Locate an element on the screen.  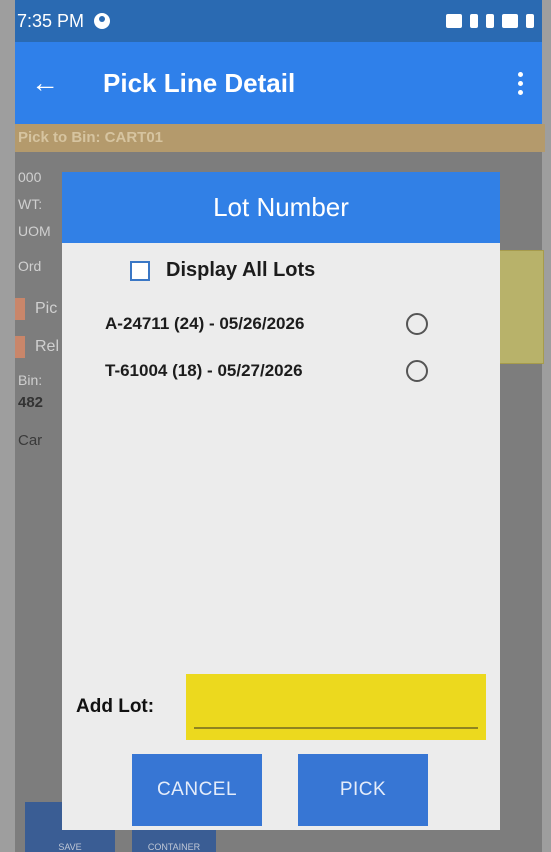
data-arrows-icon is located at coordinates (490, 21).